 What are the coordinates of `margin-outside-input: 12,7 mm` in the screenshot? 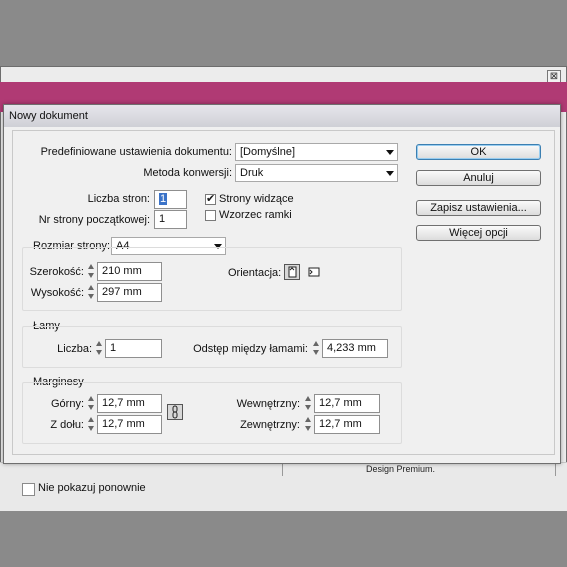 It's located at (347, 424).